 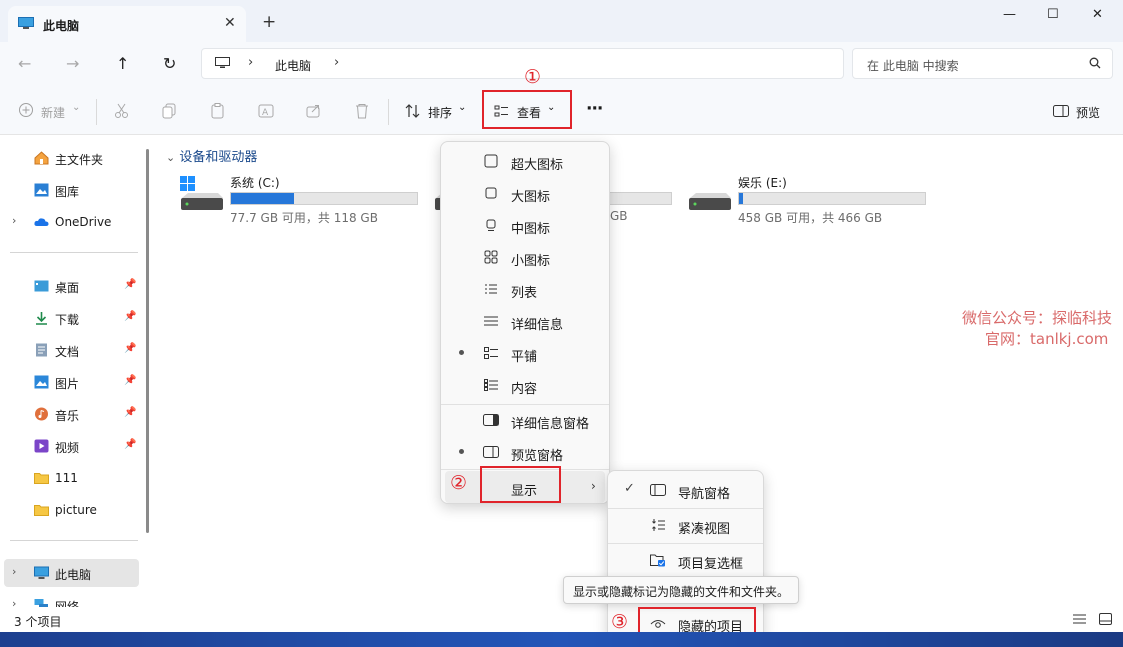 I want to click on document-icon, so click(x=41, y=350).